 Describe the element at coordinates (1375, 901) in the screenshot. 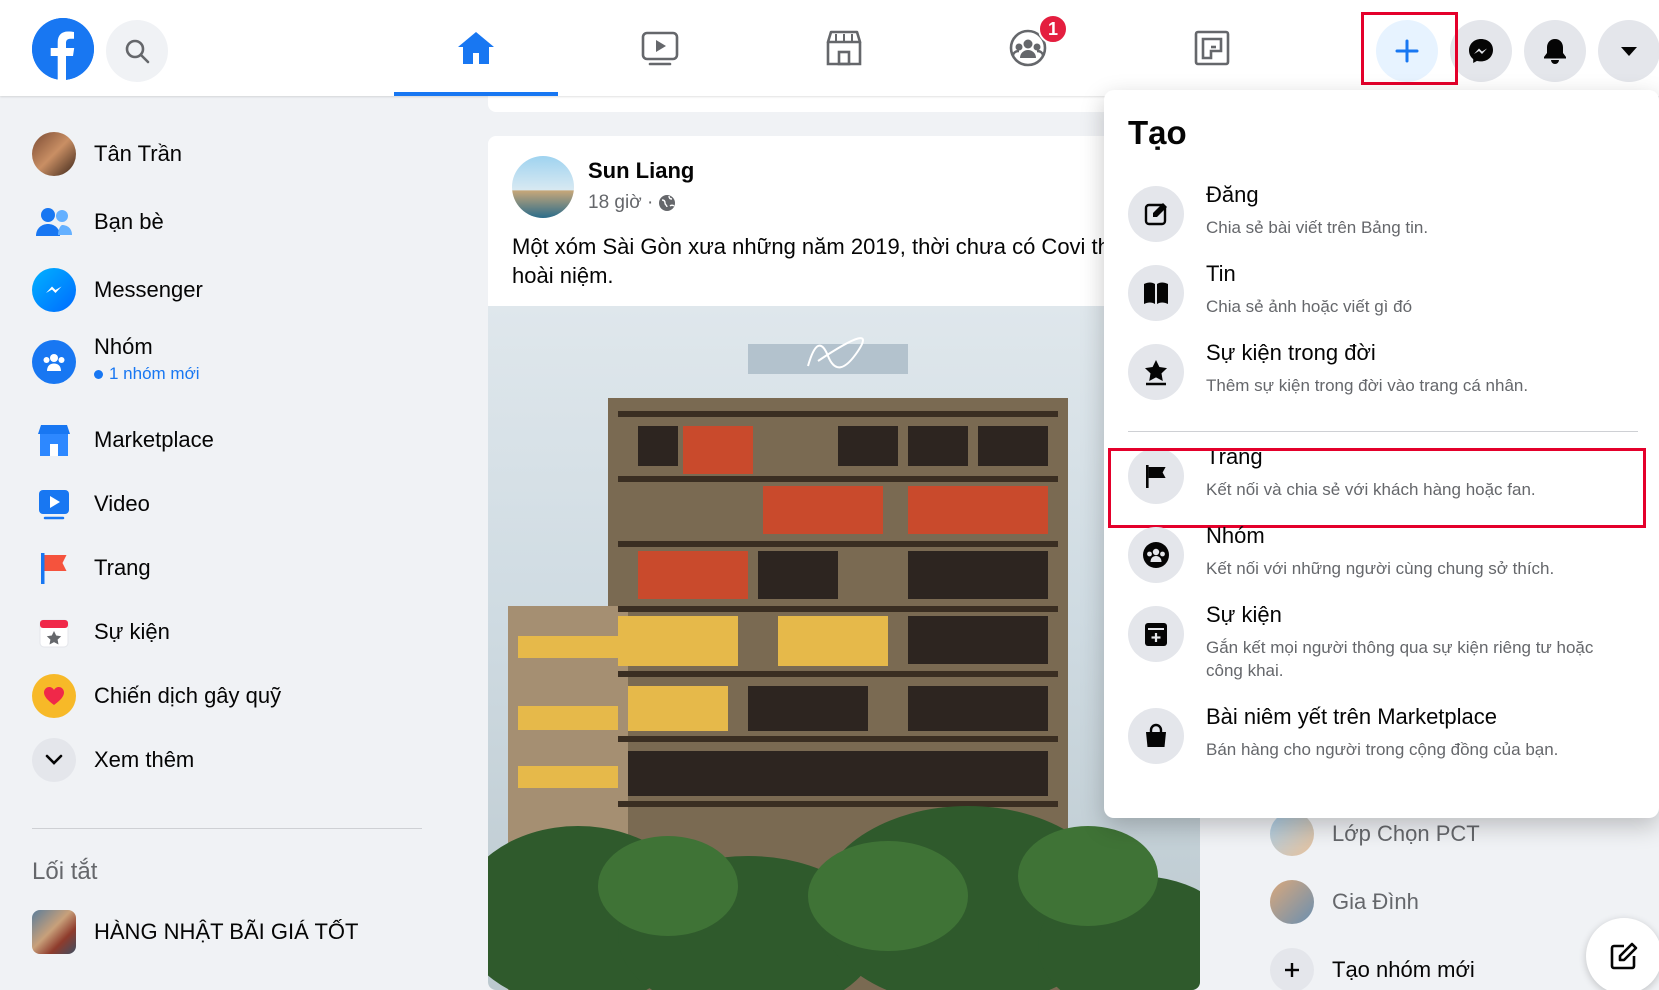

I see `group-name: Gia Đình` at that location.